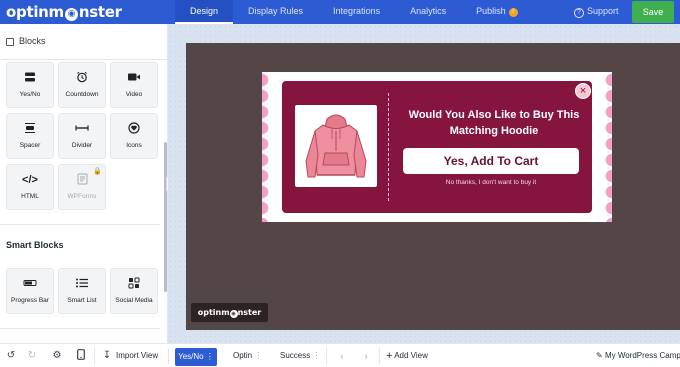 Image resolution: width=680 pixels, height=367 pixels. I want to click on block-label: WPForms, so click(82, 196).